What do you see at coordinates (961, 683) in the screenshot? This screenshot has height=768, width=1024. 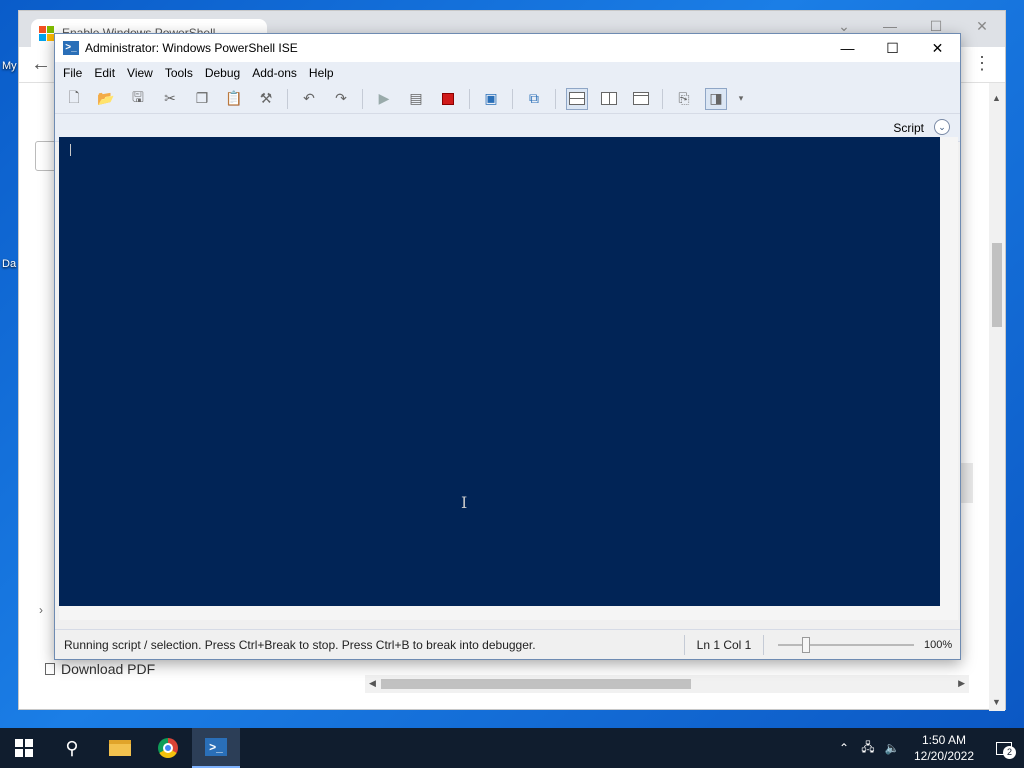 I see `scroll-right-icon: ▶` at bounding box center [961, 683].